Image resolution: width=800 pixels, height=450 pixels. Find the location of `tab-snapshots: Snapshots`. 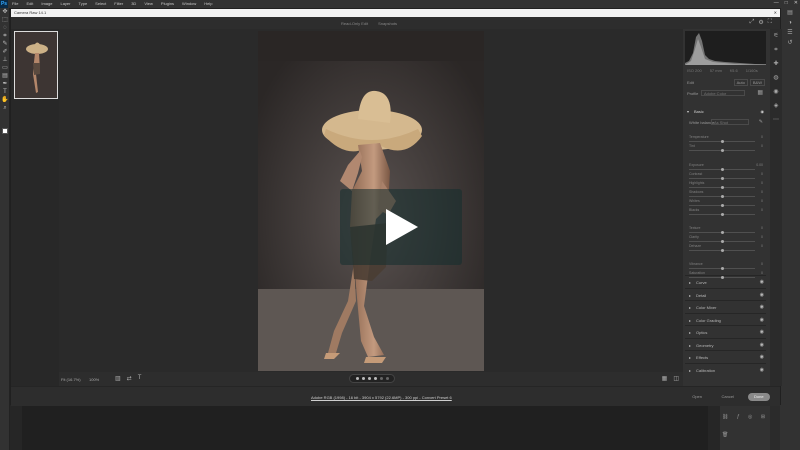

tab-snapshots: Snapshots is located at coordinates (387, 23).